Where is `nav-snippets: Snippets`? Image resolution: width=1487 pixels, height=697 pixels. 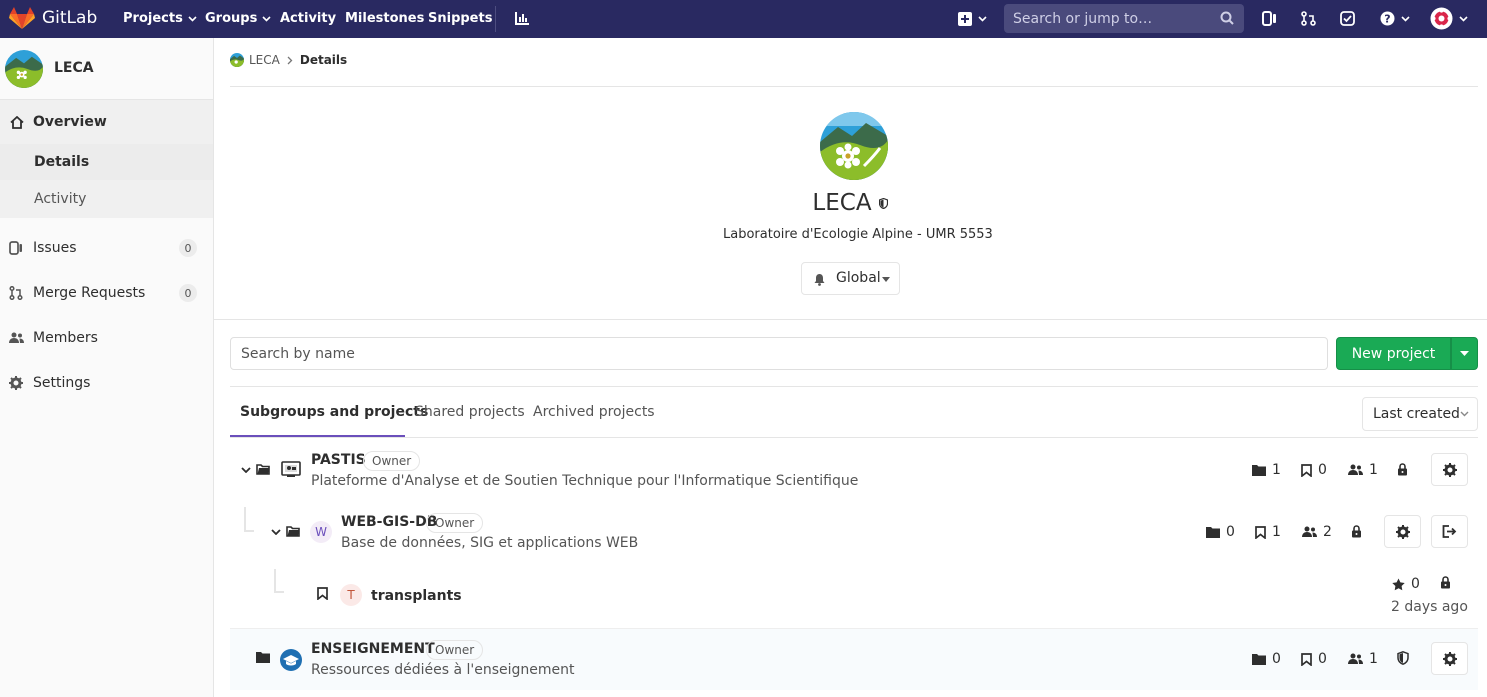
nav-snippets: Snippets is located at coordinates (460, 18).